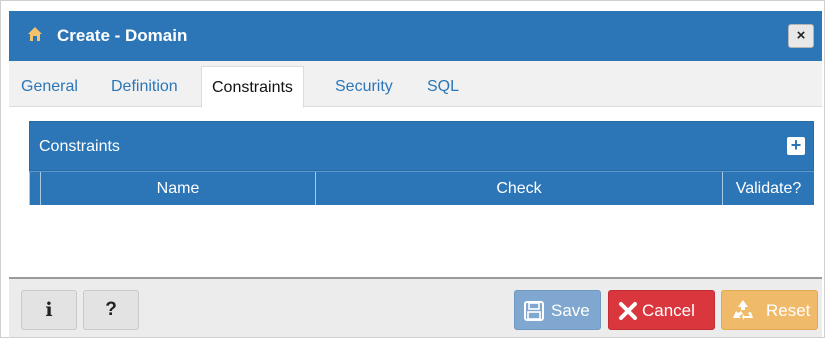 The image size is (825, 338). What do you see at coordinates (35, 189) in the screenshot?
I see `grid-leading-column` at bounding box center [35, 189].